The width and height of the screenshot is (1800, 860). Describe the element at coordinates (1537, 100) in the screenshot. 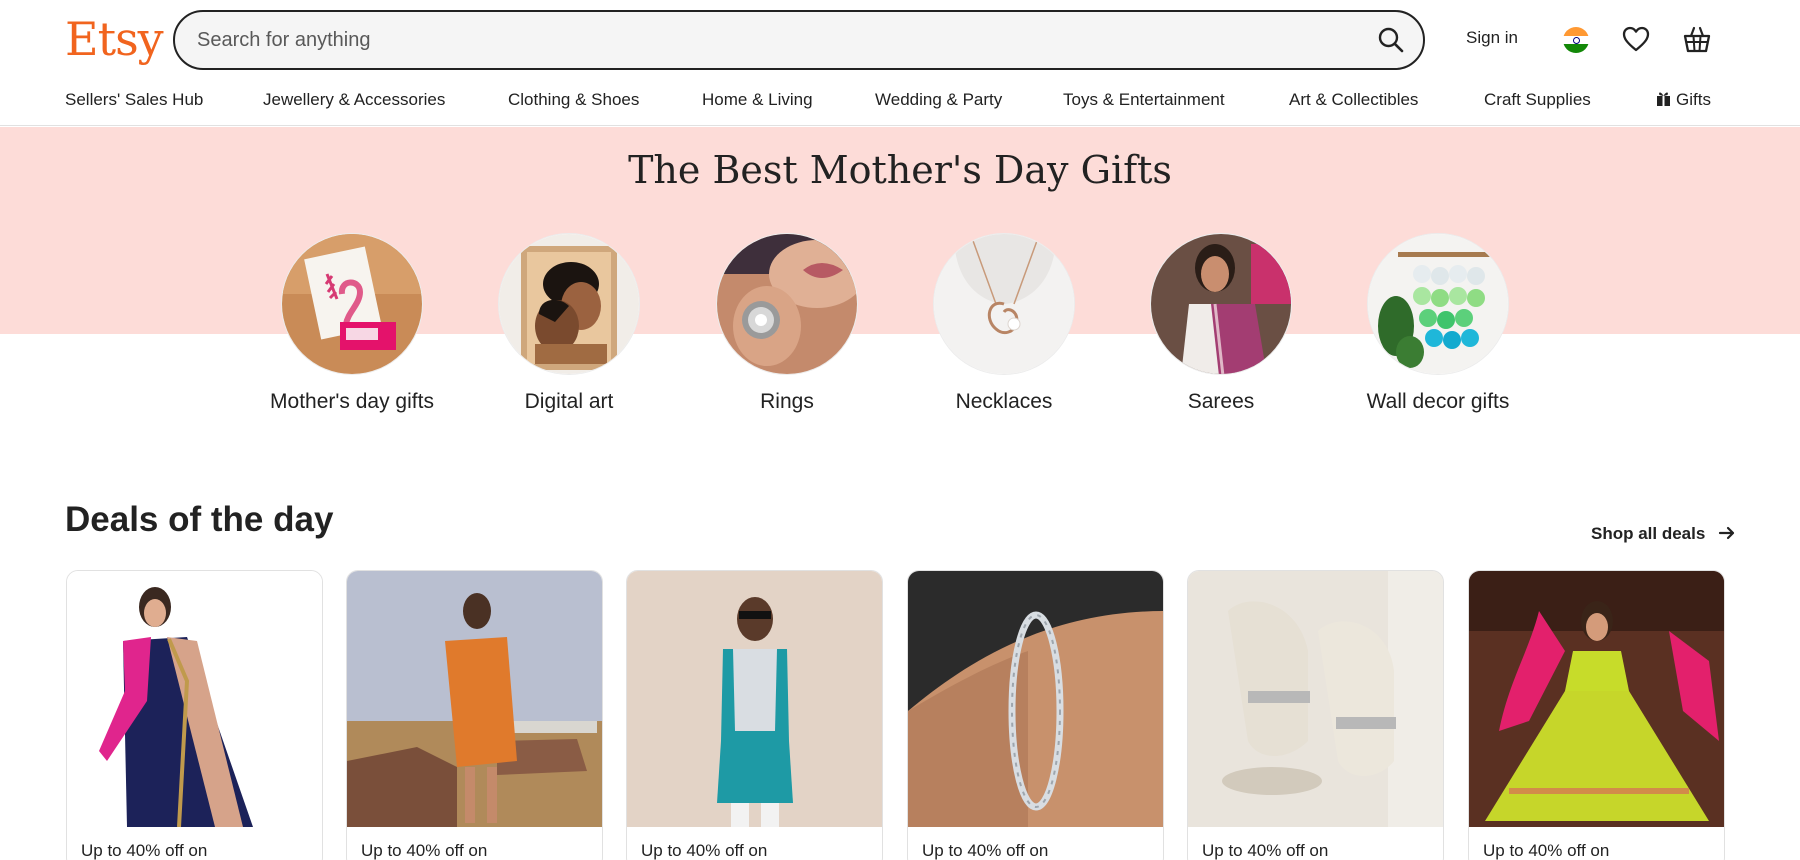

I see `nav-item-craft-supplies: Craft Supplies` at that location.